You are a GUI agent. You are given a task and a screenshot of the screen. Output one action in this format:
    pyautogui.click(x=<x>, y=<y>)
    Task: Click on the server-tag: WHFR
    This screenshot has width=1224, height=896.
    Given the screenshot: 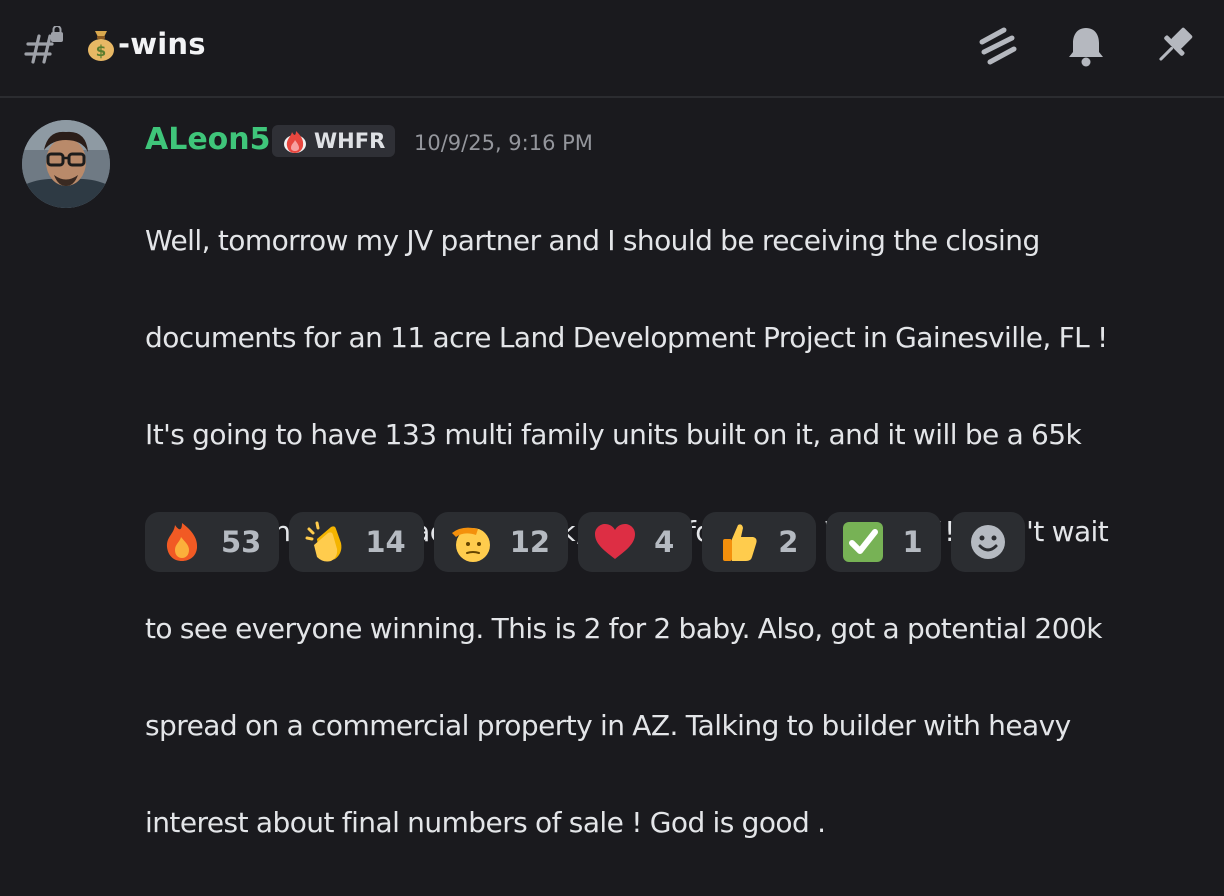 What is the action you would take?
    pyautogui.click(x=334, y=141)
    